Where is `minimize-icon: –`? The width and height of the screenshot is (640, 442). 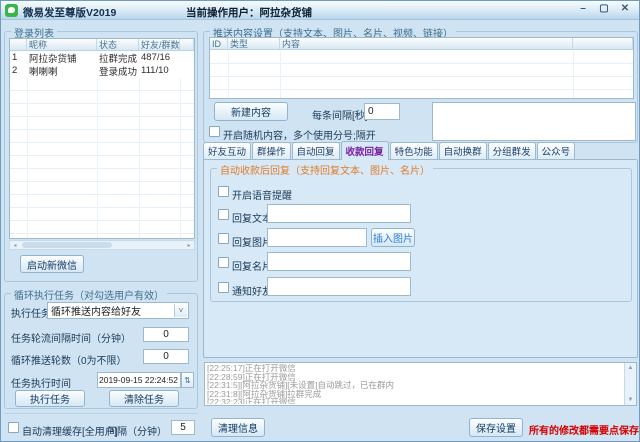 minimize-icon: – is located at coordinates (583, 8).